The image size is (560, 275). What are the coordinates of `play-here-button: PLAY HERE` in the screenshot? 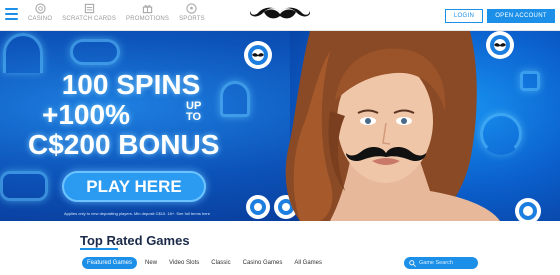 It's located at (134, 186).